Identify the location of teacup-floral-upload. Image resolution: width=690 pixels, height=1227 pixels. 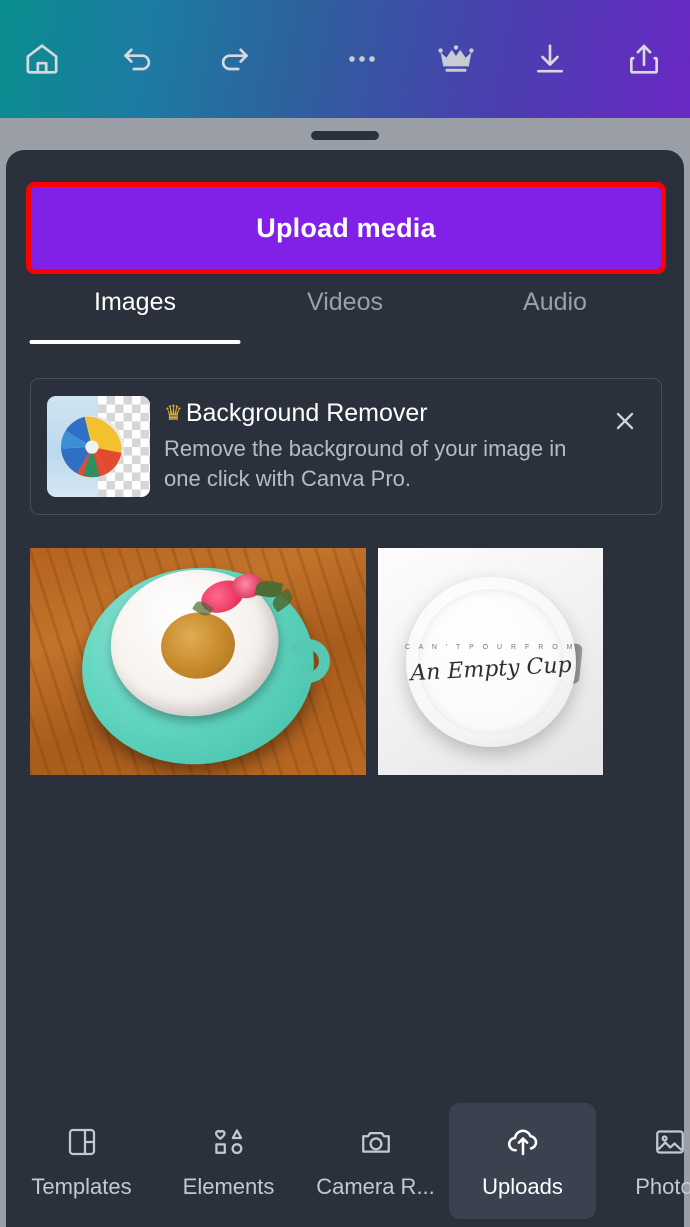
(198, 661).